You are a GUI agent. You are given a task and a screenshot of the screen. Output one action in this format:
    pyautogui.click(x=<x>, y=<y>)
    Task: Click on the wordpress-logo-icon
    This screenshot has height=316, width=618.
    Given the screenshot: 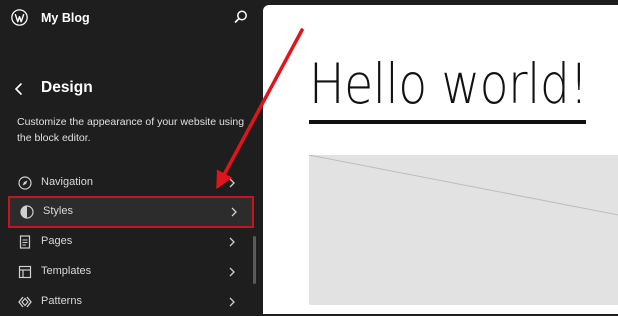 What is the action you would take?
    pyautogui.click(x=19, y=17)
    